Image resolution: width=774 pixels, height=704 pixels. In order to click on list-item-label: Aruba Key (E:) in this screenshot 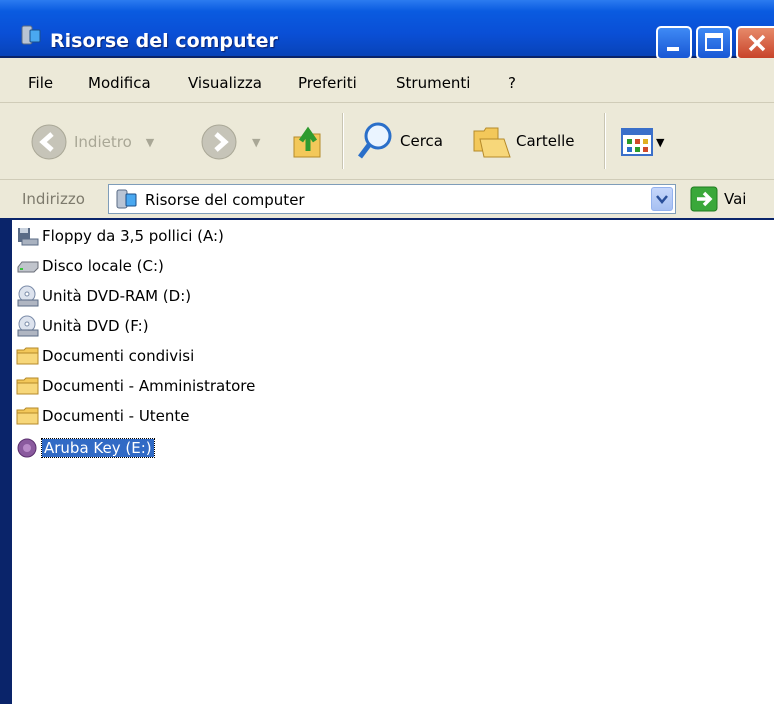, I will do `click(98, 448)`.